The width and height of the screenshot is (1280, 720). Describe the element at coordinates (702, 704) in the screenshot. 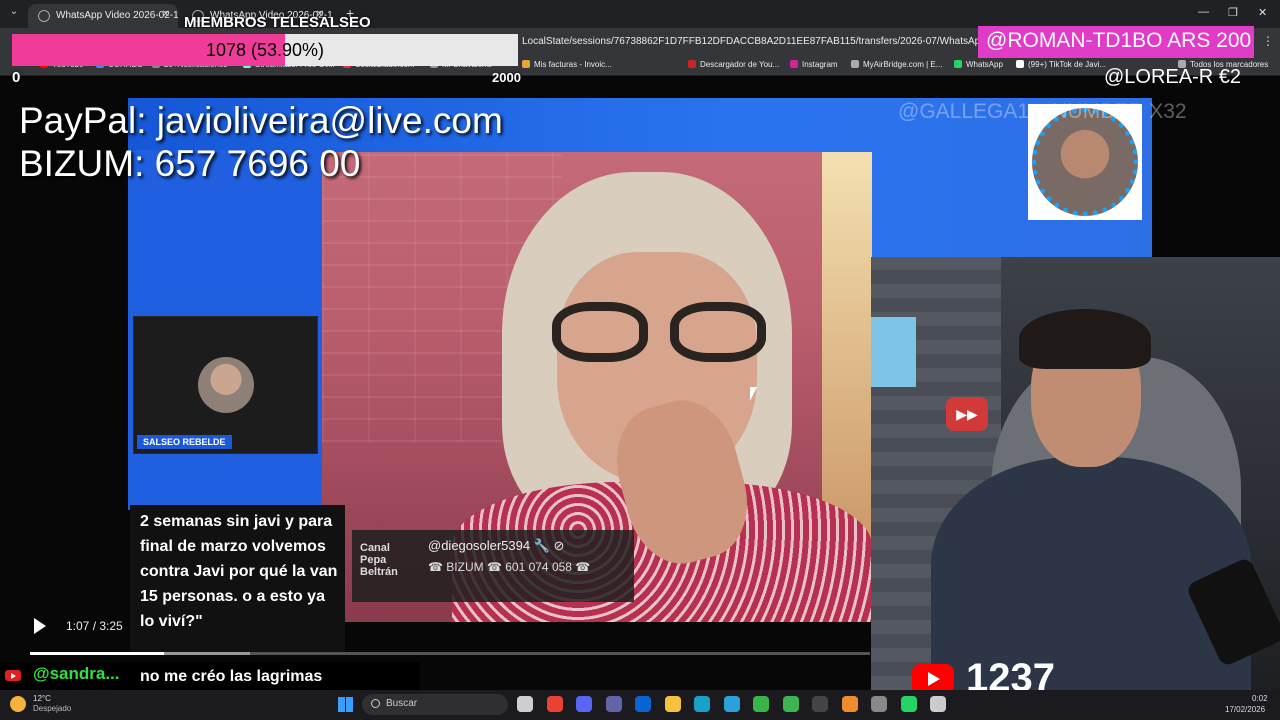

I see `edge-icon` at that location.